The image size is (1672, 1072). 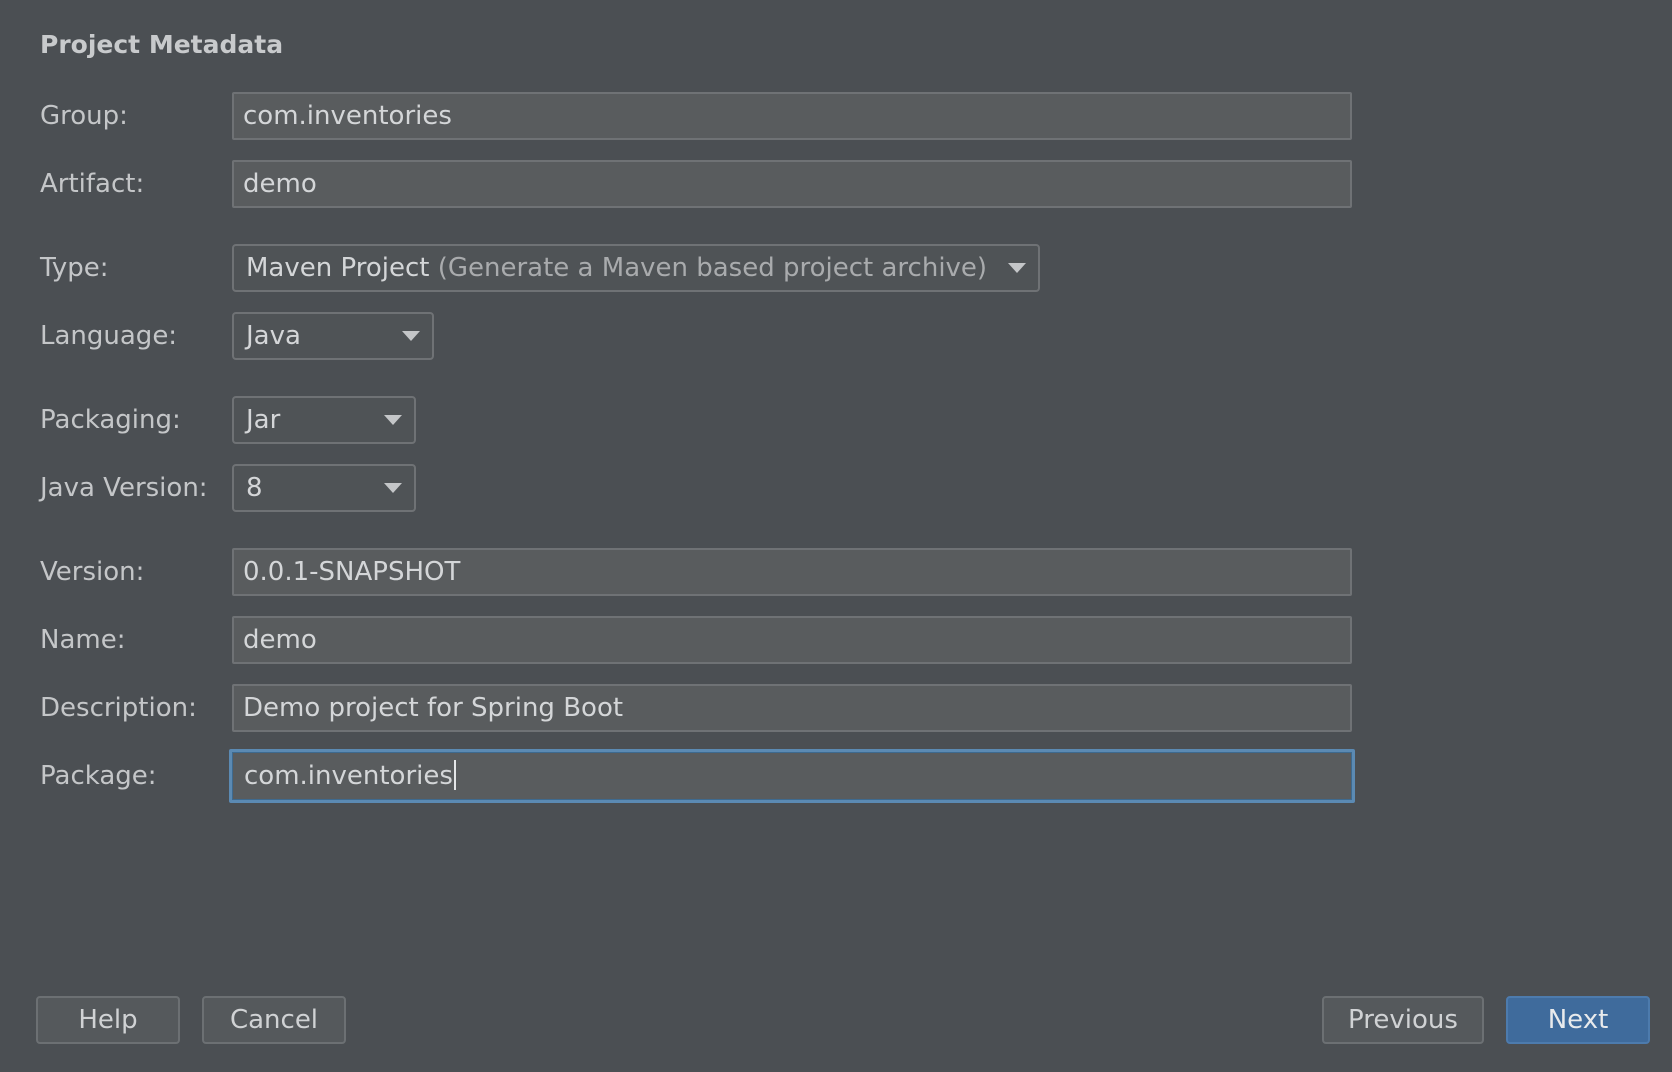 I want to click on package-value: com.inventories, so click(x=348, y=776).